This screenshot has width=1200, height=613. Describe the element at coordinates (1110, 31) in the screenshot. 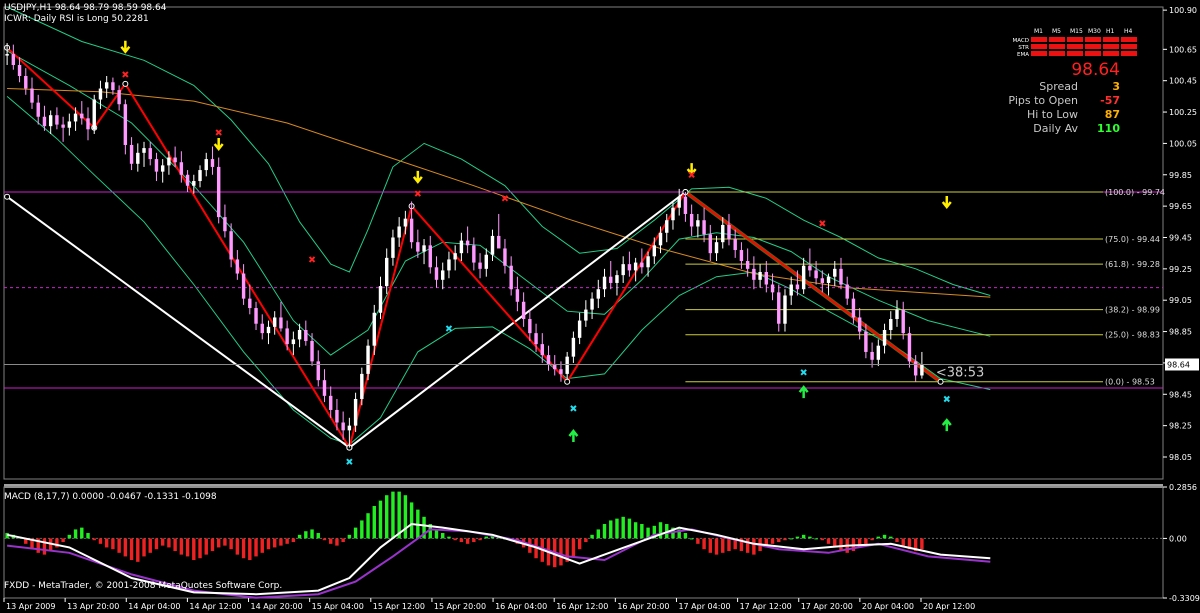

I see `timeframe-label: H1` at that location.